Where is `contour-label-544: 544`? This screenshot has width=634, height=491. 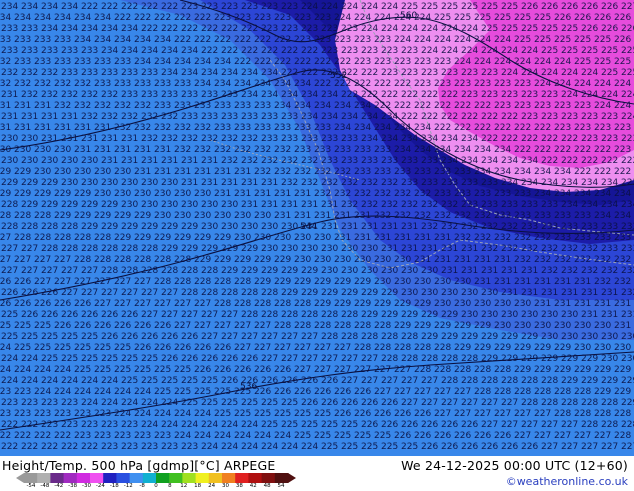 contour-label-544: 544 is located at coordinates (308, 227).